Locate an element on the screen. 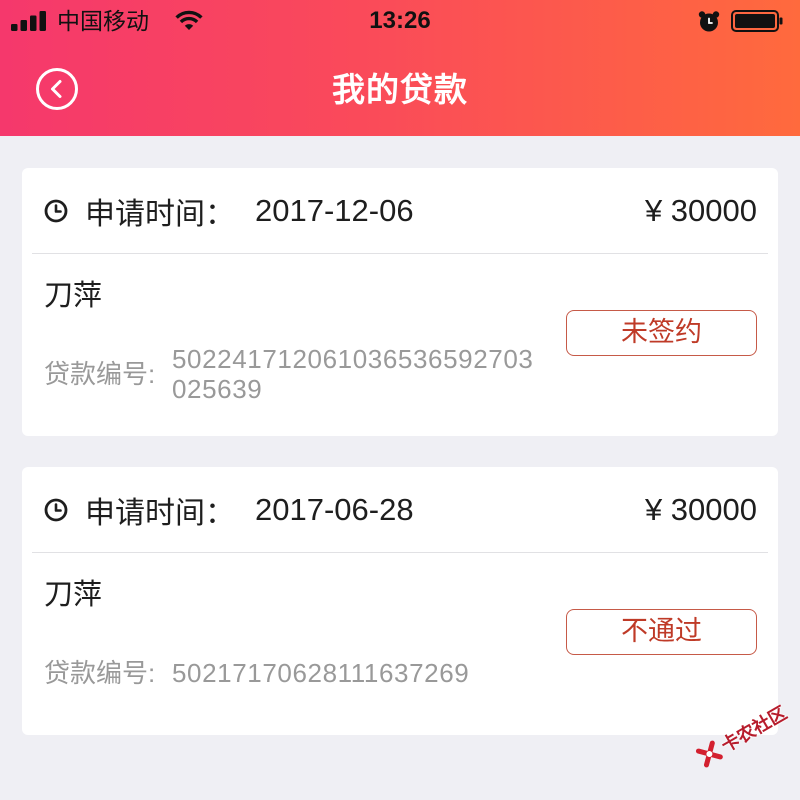 This screenshot has width=800, height=800. back-circle-icon is located at coordinates (57, 89).